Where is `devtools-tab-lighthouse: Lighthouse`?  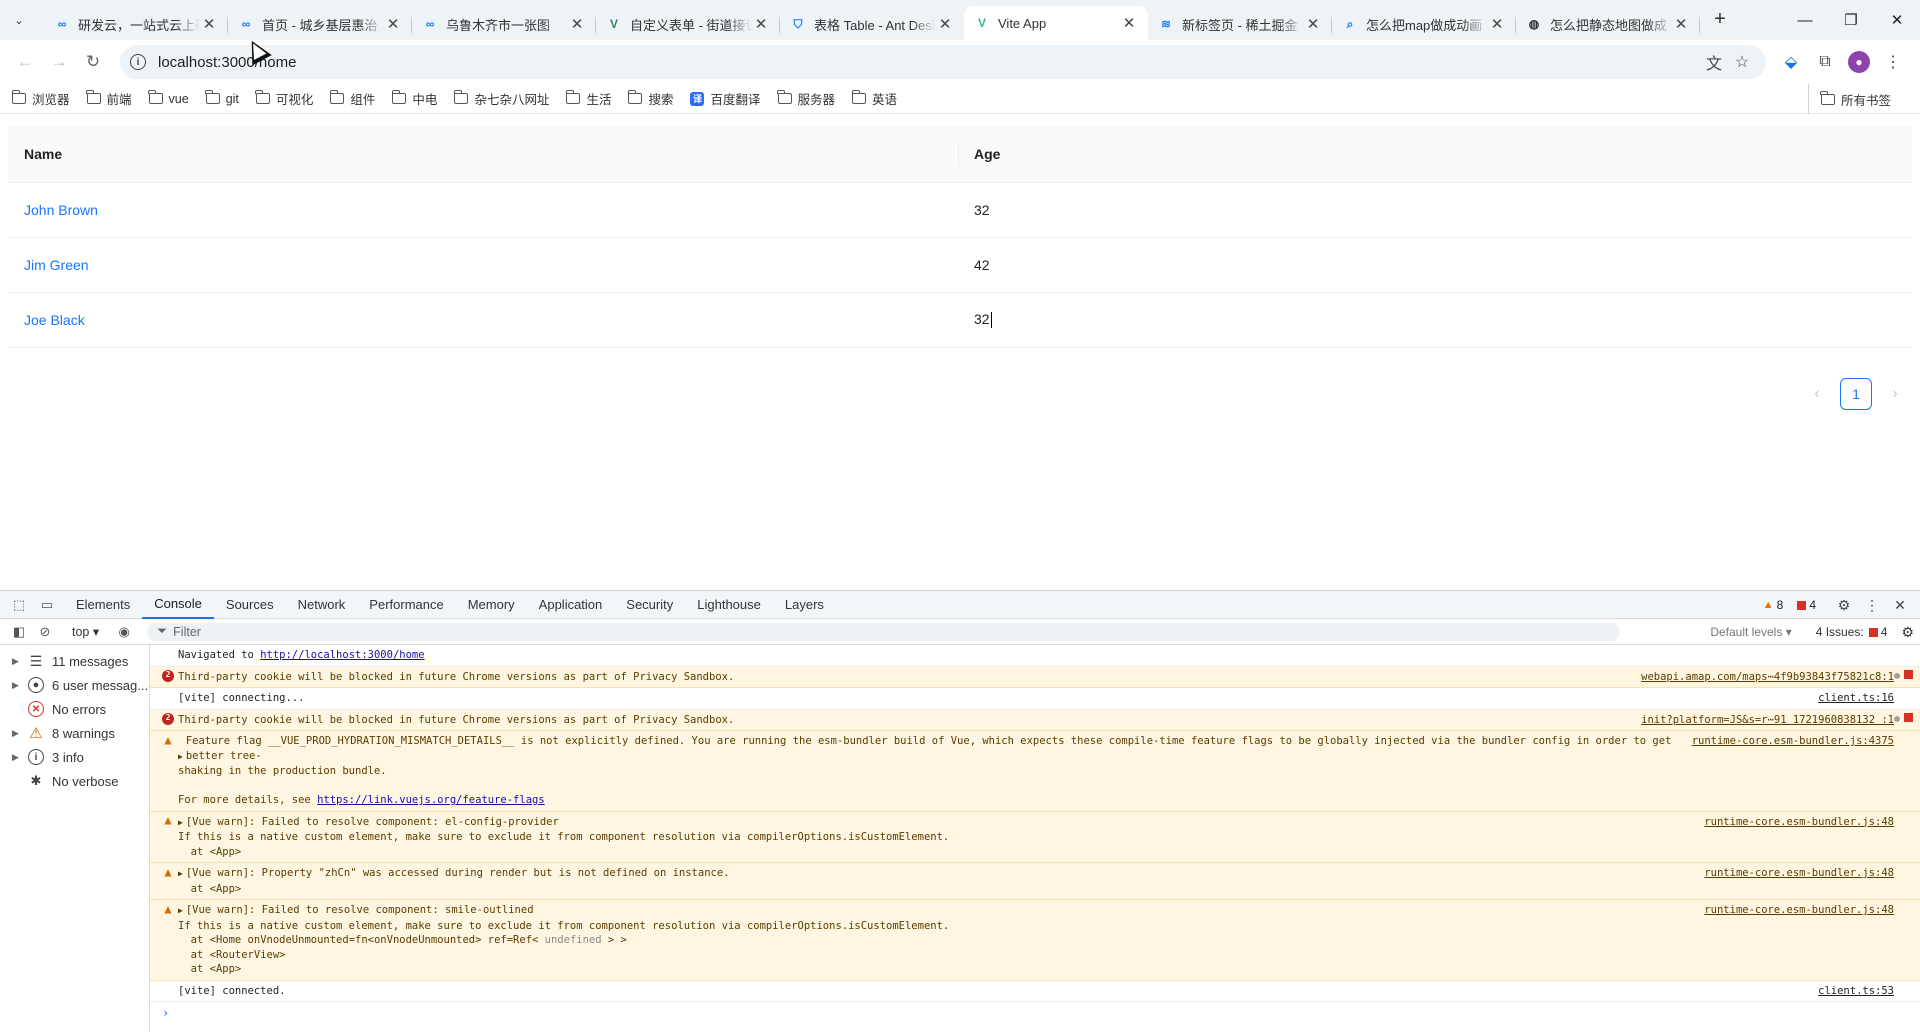 devtools-tab-lighthouse: Lighthouse is located at coordinates (729, 605).